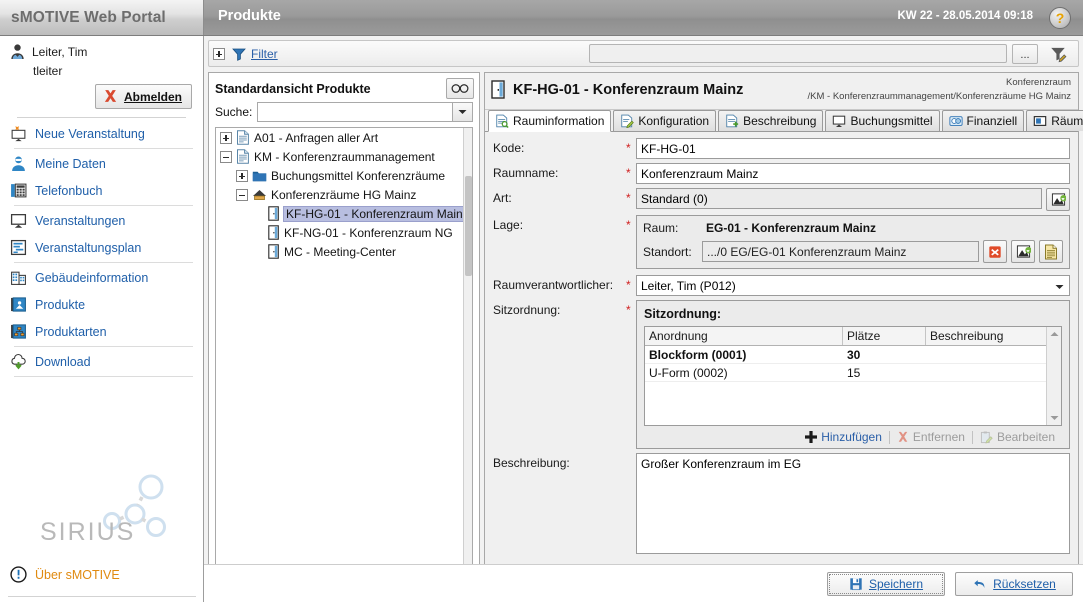 This screenshot has height=602, width=1083. I want to click on clear-icon, so click(995, 251).